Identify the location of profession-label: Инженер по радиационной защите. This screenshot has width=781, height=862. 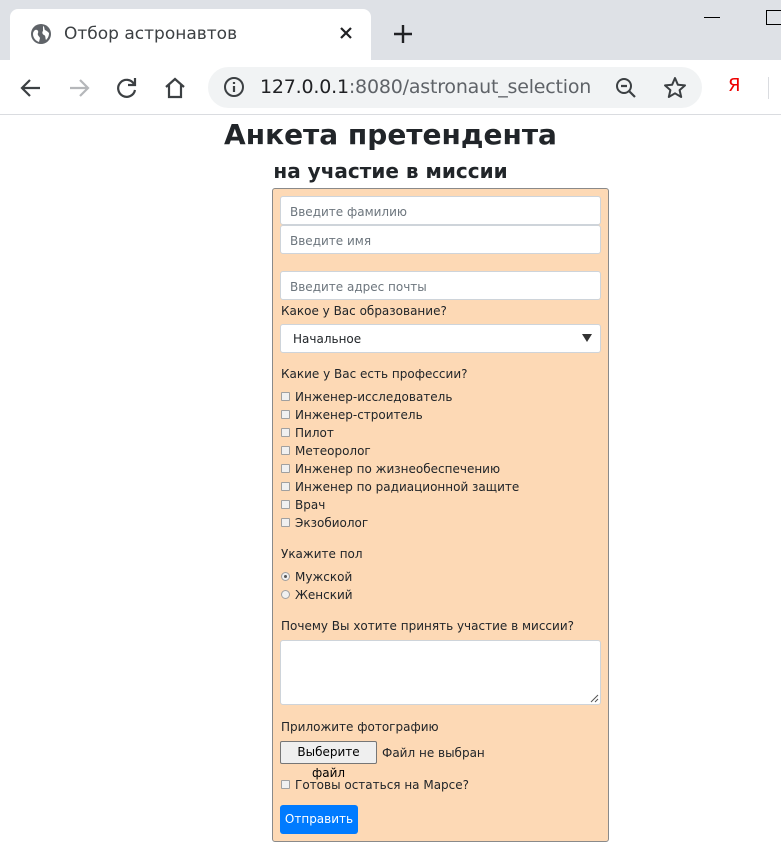
(407, 487).